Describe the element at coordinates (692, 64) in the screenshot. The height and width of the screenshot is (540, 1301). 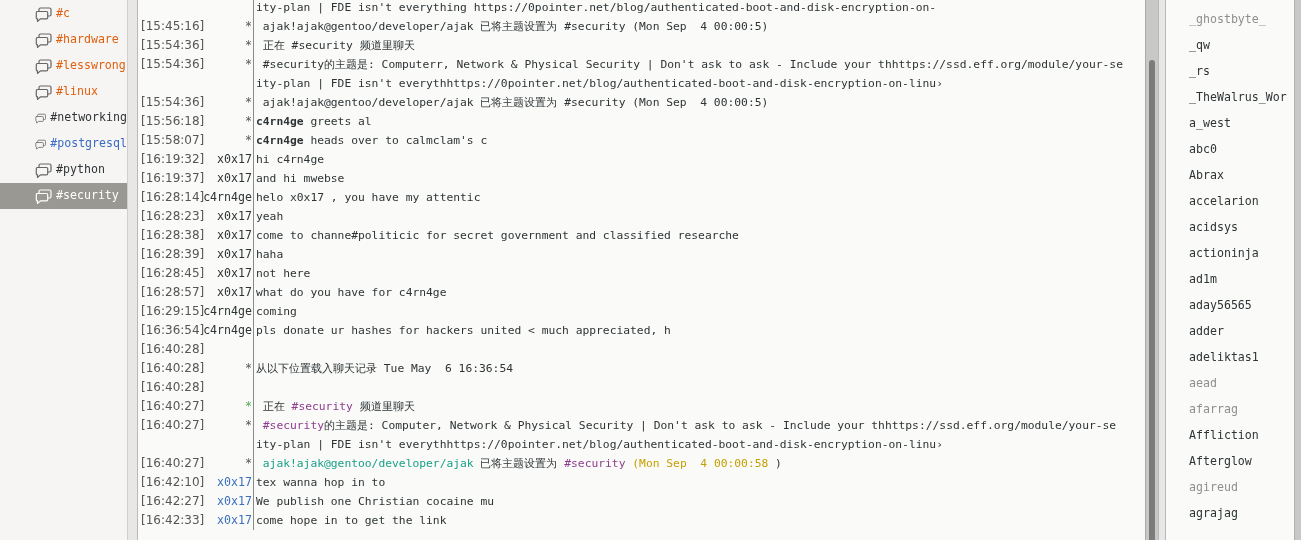
I see `message-text: #security的主题是: Computerr, Network & Physical Security | Don't ask to ask - Include your thhttps://ssd.eff.org/module/your-se` at that location.